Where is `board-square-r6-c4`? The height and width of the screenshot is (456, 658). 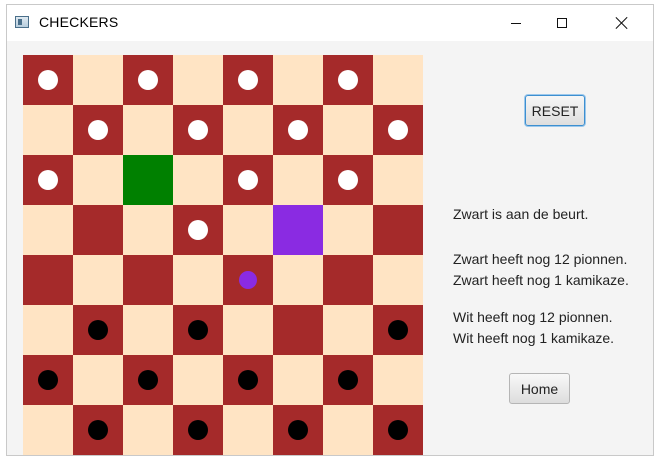 board-square-r6-c4 is located at coordinates (248, 380).